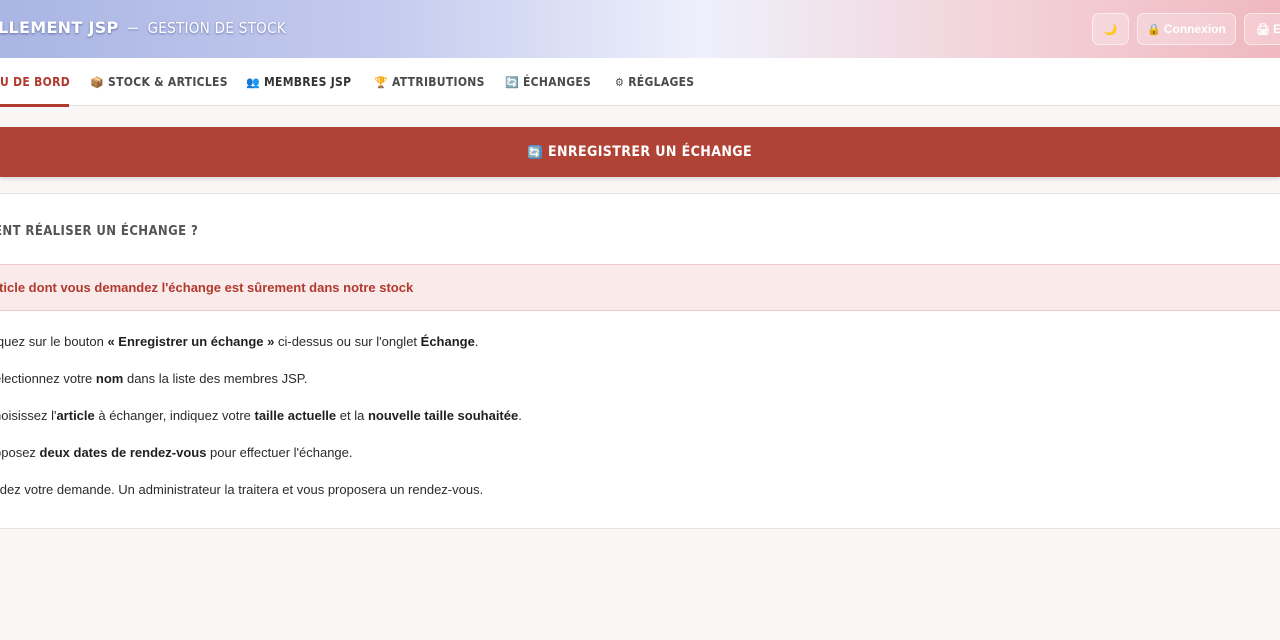 Image resolution: width=1280 pixels, height=640 pixels. What do you see at coordinates (216, 28) in the screenshot?
I see `brand-subtitle: GESTION DE STOCK` at bounding box center [216, 28].